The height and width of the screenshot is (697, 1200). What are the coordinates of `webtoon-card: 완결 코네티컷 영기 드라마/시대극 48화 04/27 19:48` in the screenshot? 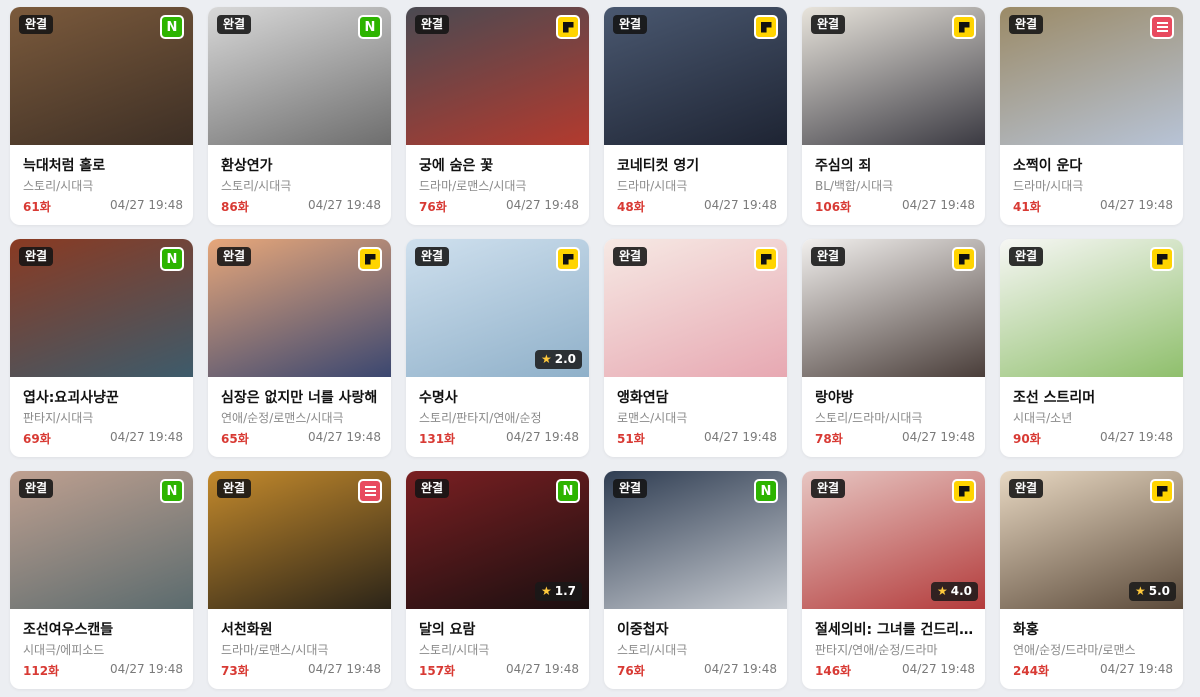 It's located at (695, 116).